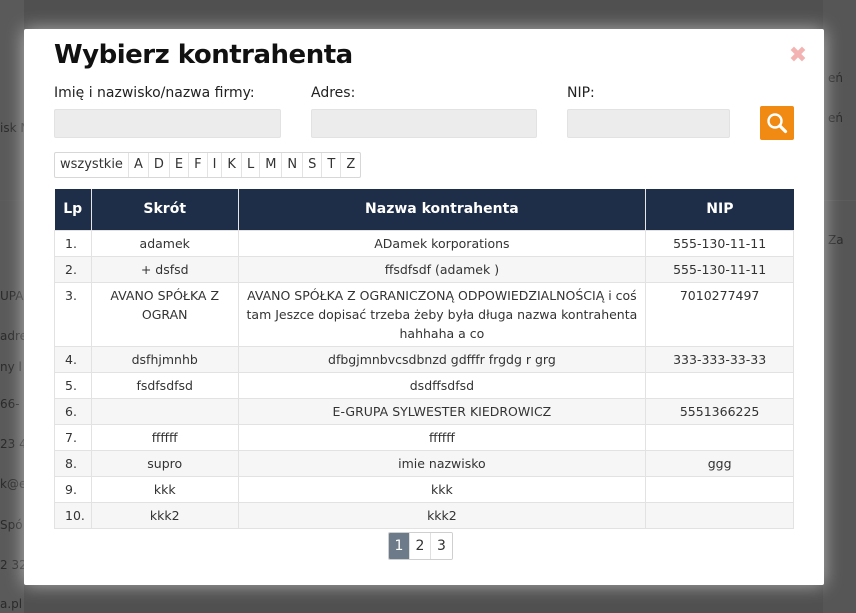 The image size is (856, 613). What do you see at coordinates (424, 123) in the screenshot?
I see `address-field` at bounding box center [424, 123].